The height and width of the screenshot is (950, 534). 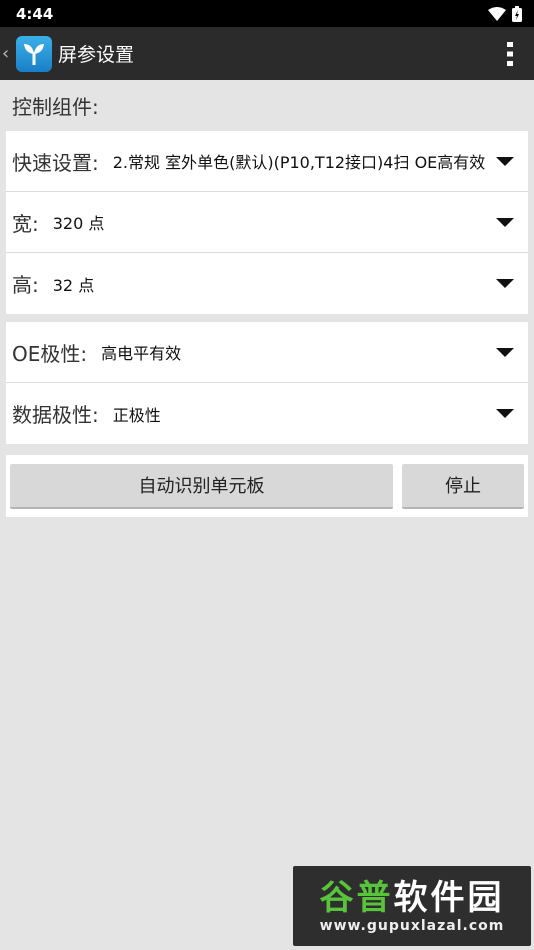 What do you see at coordinates (449, 898) in the screenshot?
I see `watermark-name-part2: 软件园` at bounding box center [449, 898].